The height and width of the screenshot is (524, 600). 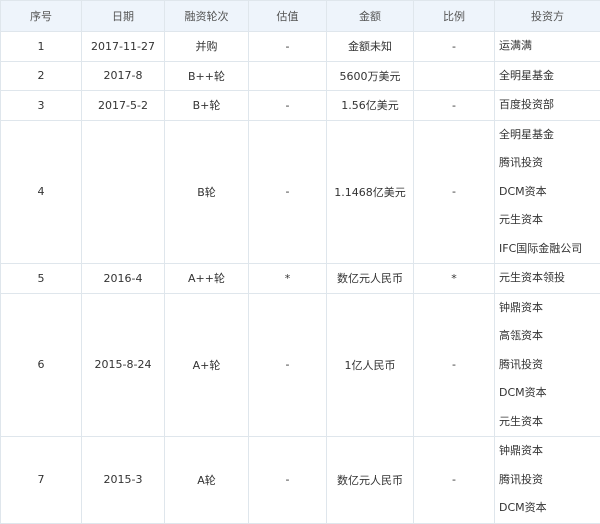 What do you see at coordinates (549, 336) in the screenshot?
I see `investor-item: 高瓴资本` at bounding box center [549, 336].